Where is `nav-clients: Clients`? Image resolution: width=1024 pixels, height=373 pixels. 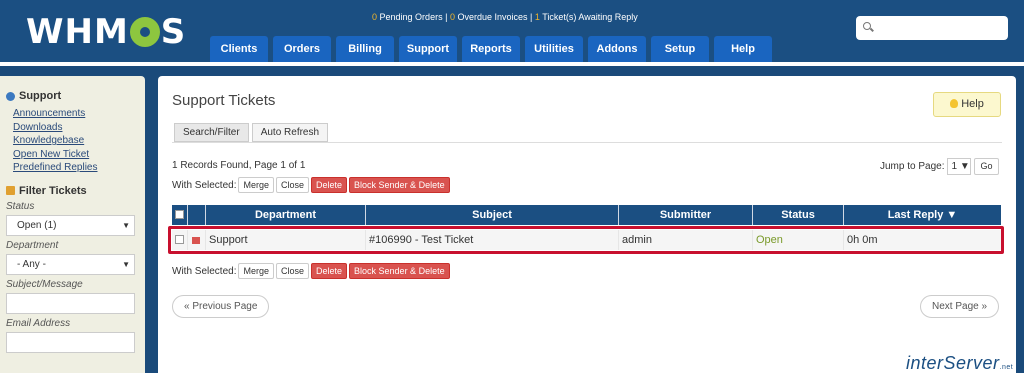 nav-clients: Clients is located at coordinates (239, 49).